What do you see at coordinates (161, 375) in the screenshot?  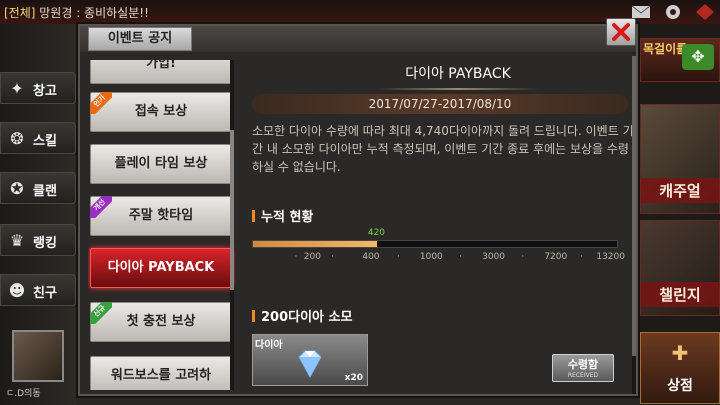 I see `menu-item-label: 워드보스를 고려하` at bounding box center [161, 375].